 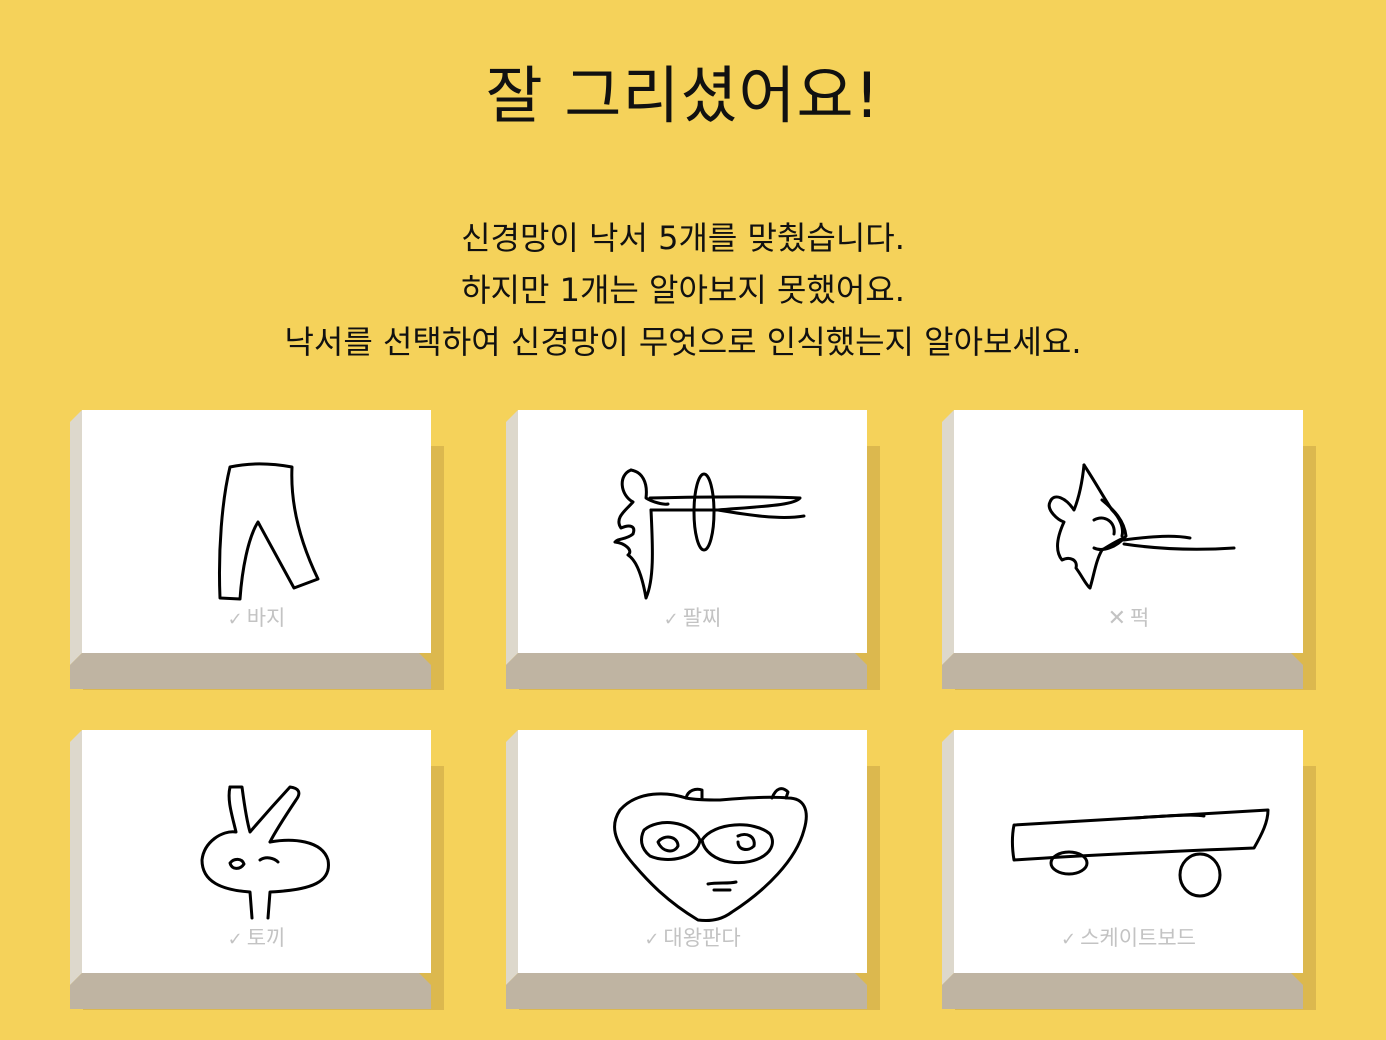 I want to click on doodle-card-skateboard: ✓ 스케이트보드, so click(x=1129, y=870).